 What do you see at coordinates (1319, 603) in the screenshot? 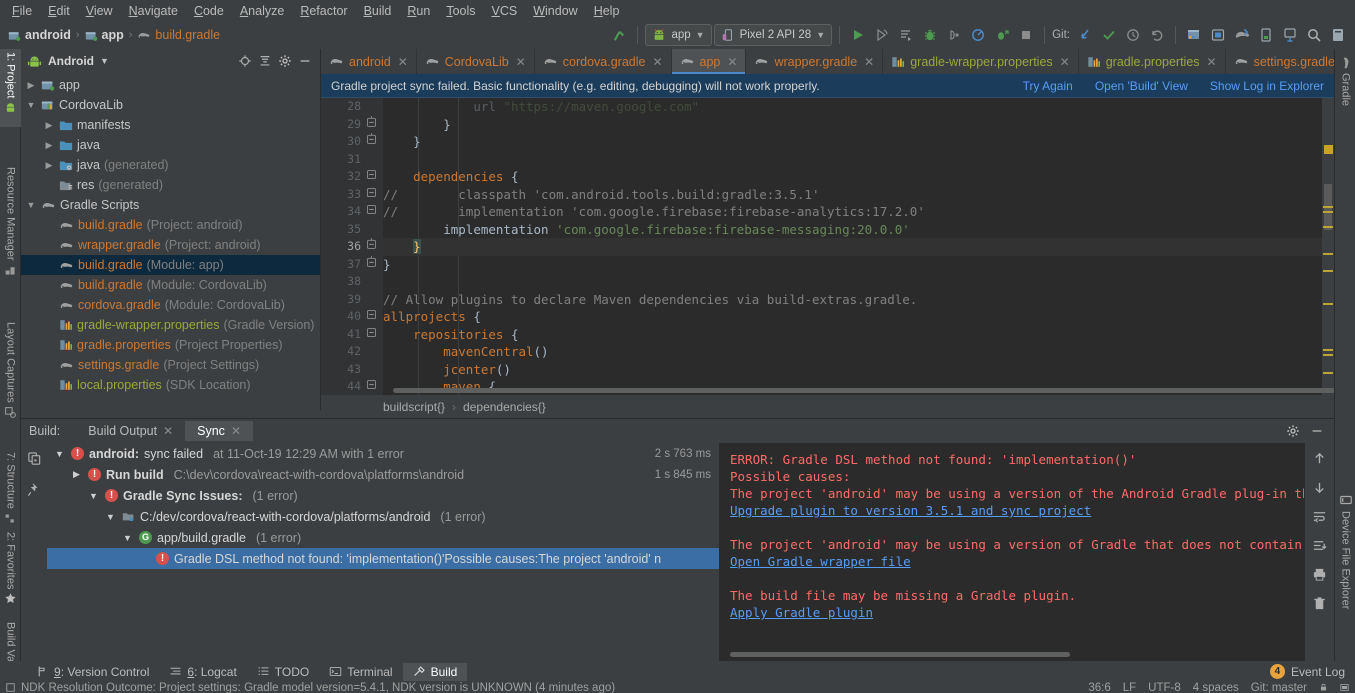
I see `delete-icon` at bounding box center [1319, 603].